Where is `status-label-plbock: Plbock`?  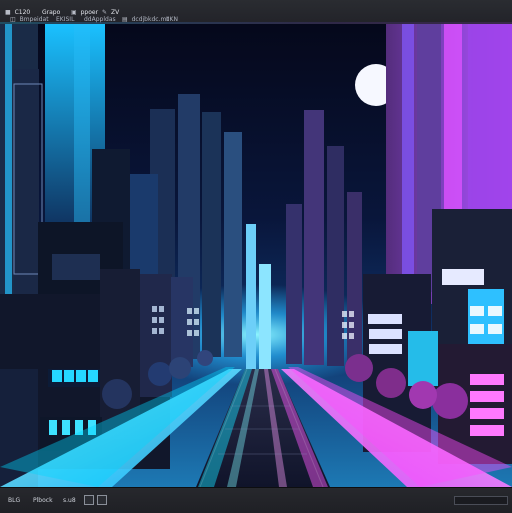
status-label-plbock: Plbock is located at coordinates (43, 500).